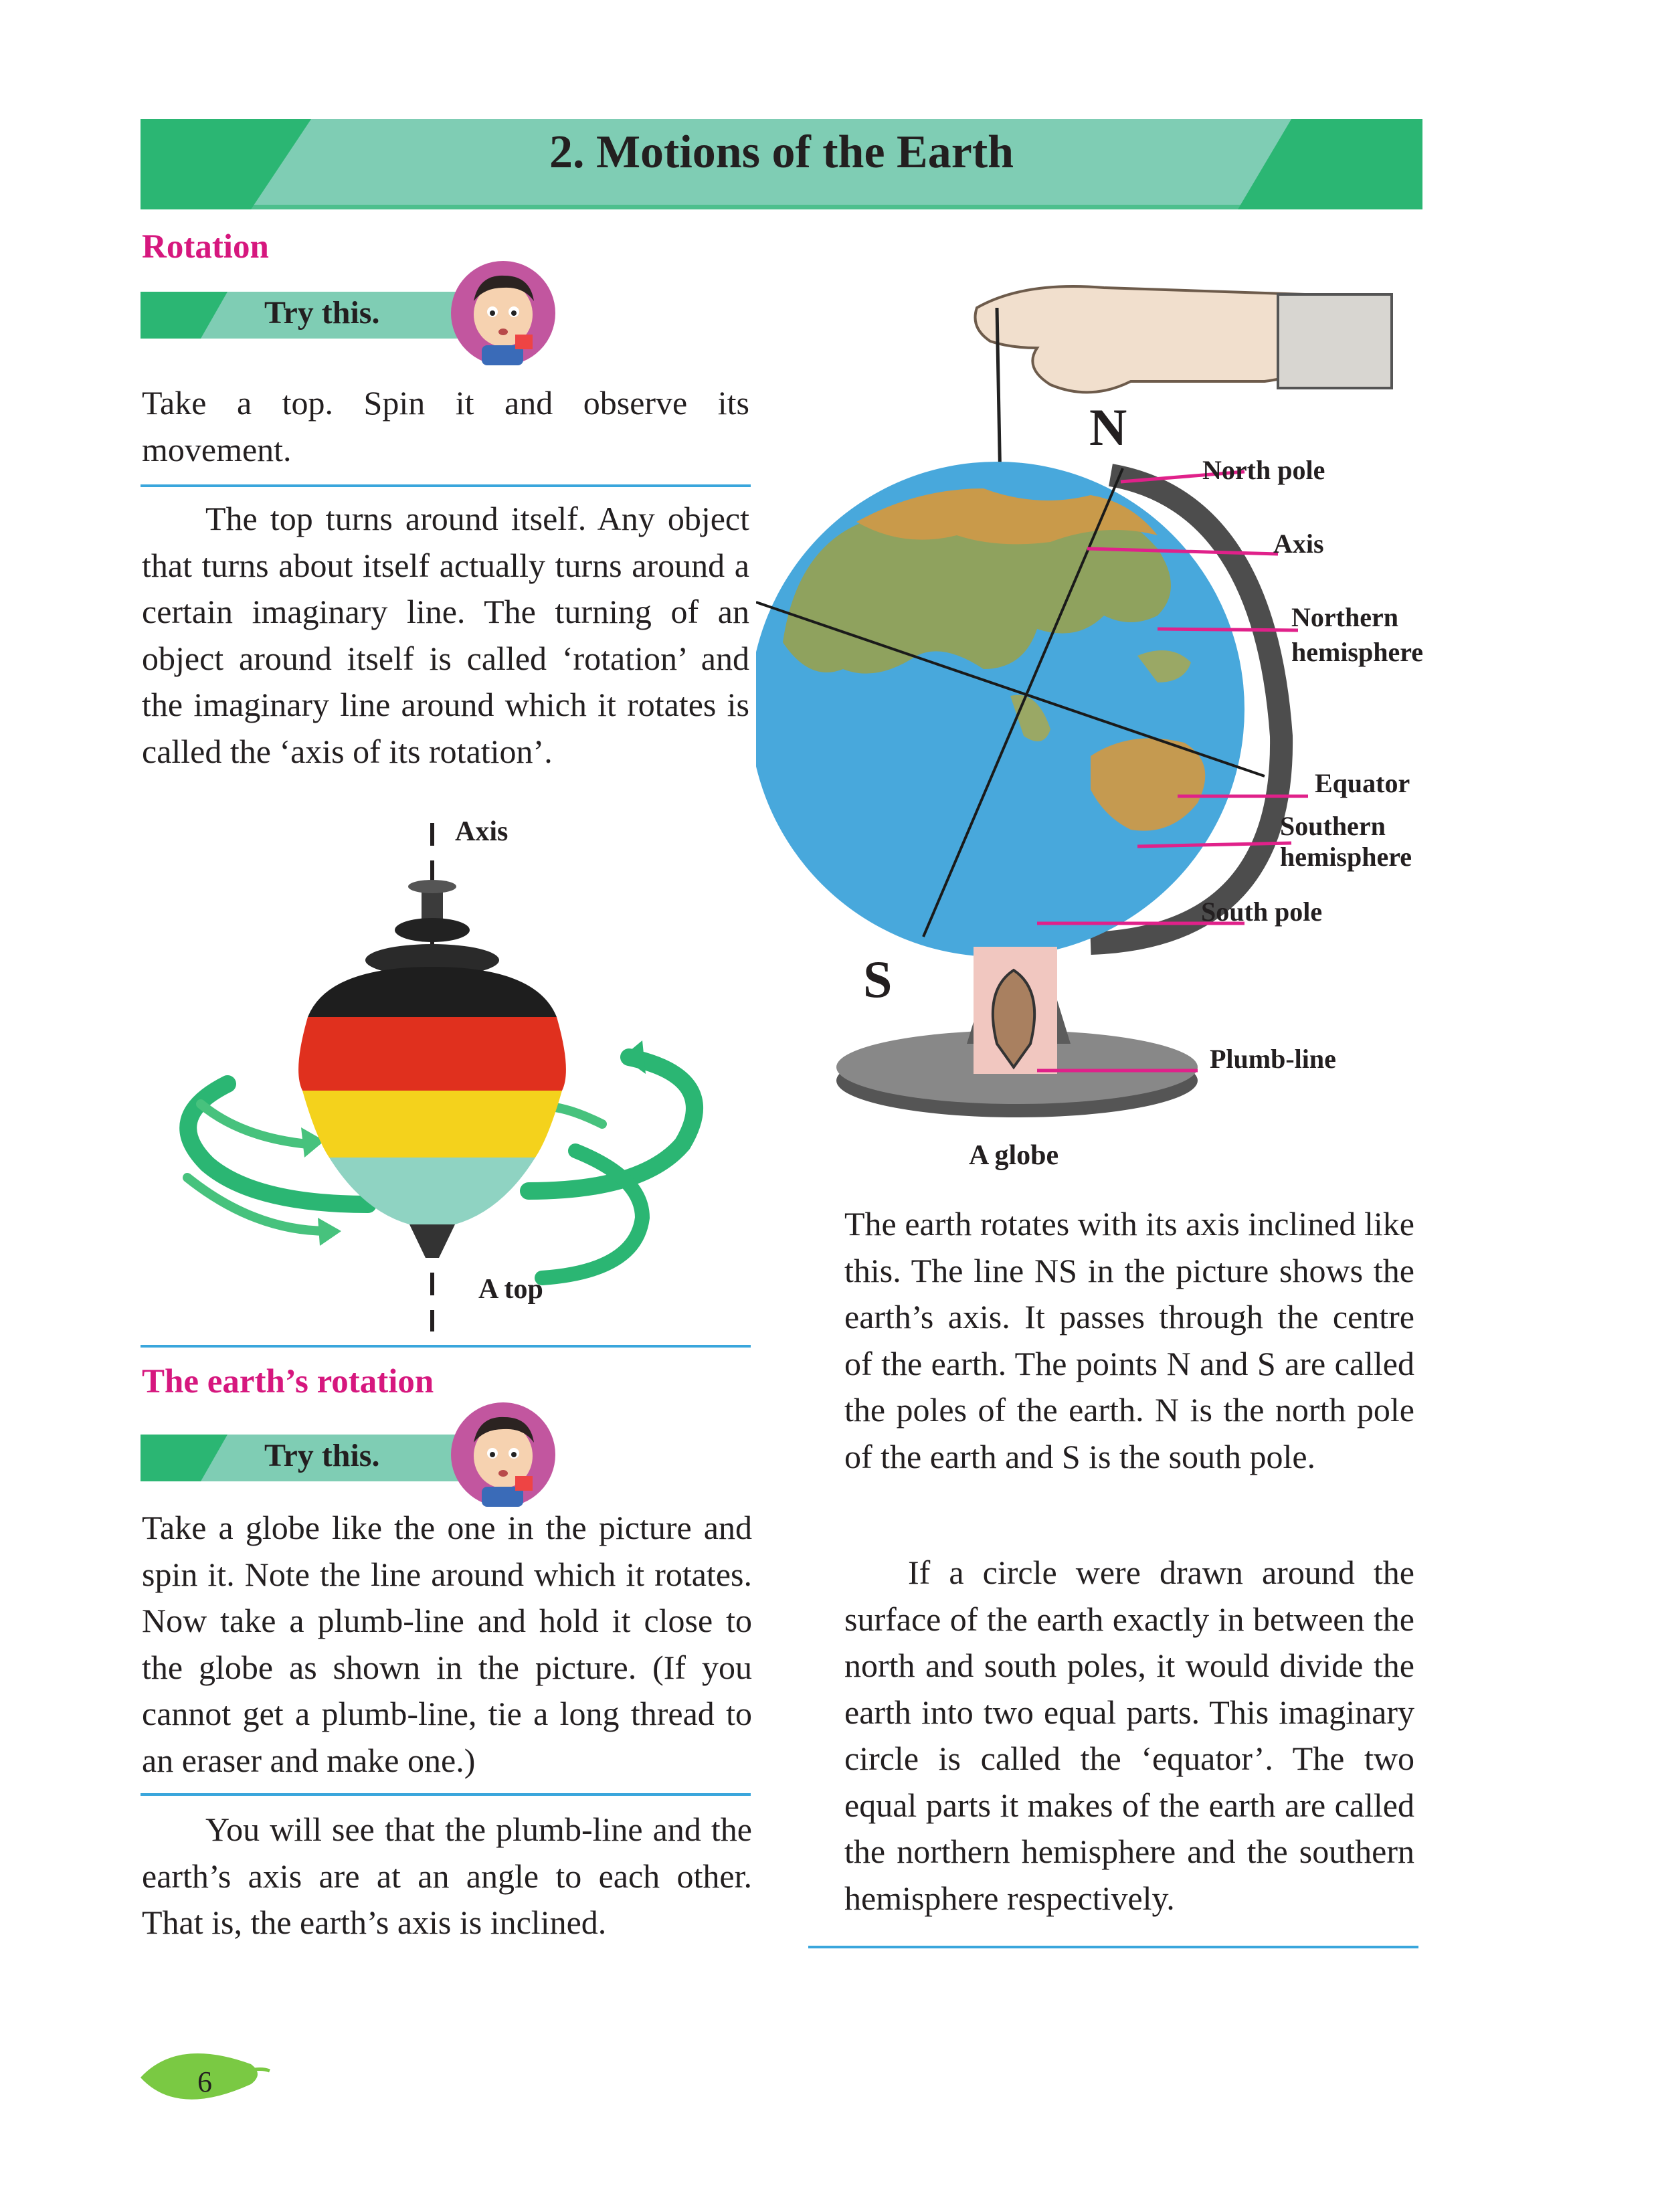  I want to click on label-northern-hemisphere-line1: Northern, so click(1344, 617).